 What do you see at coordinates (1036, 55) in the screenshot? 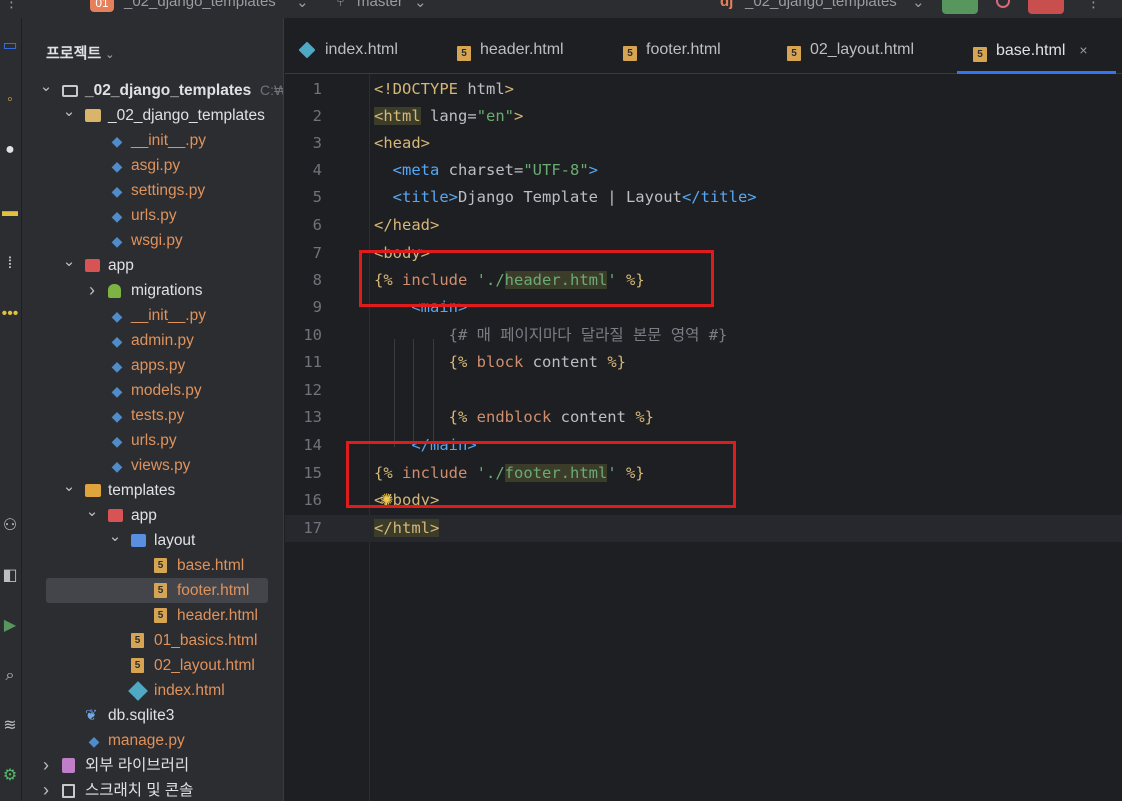
I see `tab-base-html: 5 base.html ×` at bounding box center [1036, 55].